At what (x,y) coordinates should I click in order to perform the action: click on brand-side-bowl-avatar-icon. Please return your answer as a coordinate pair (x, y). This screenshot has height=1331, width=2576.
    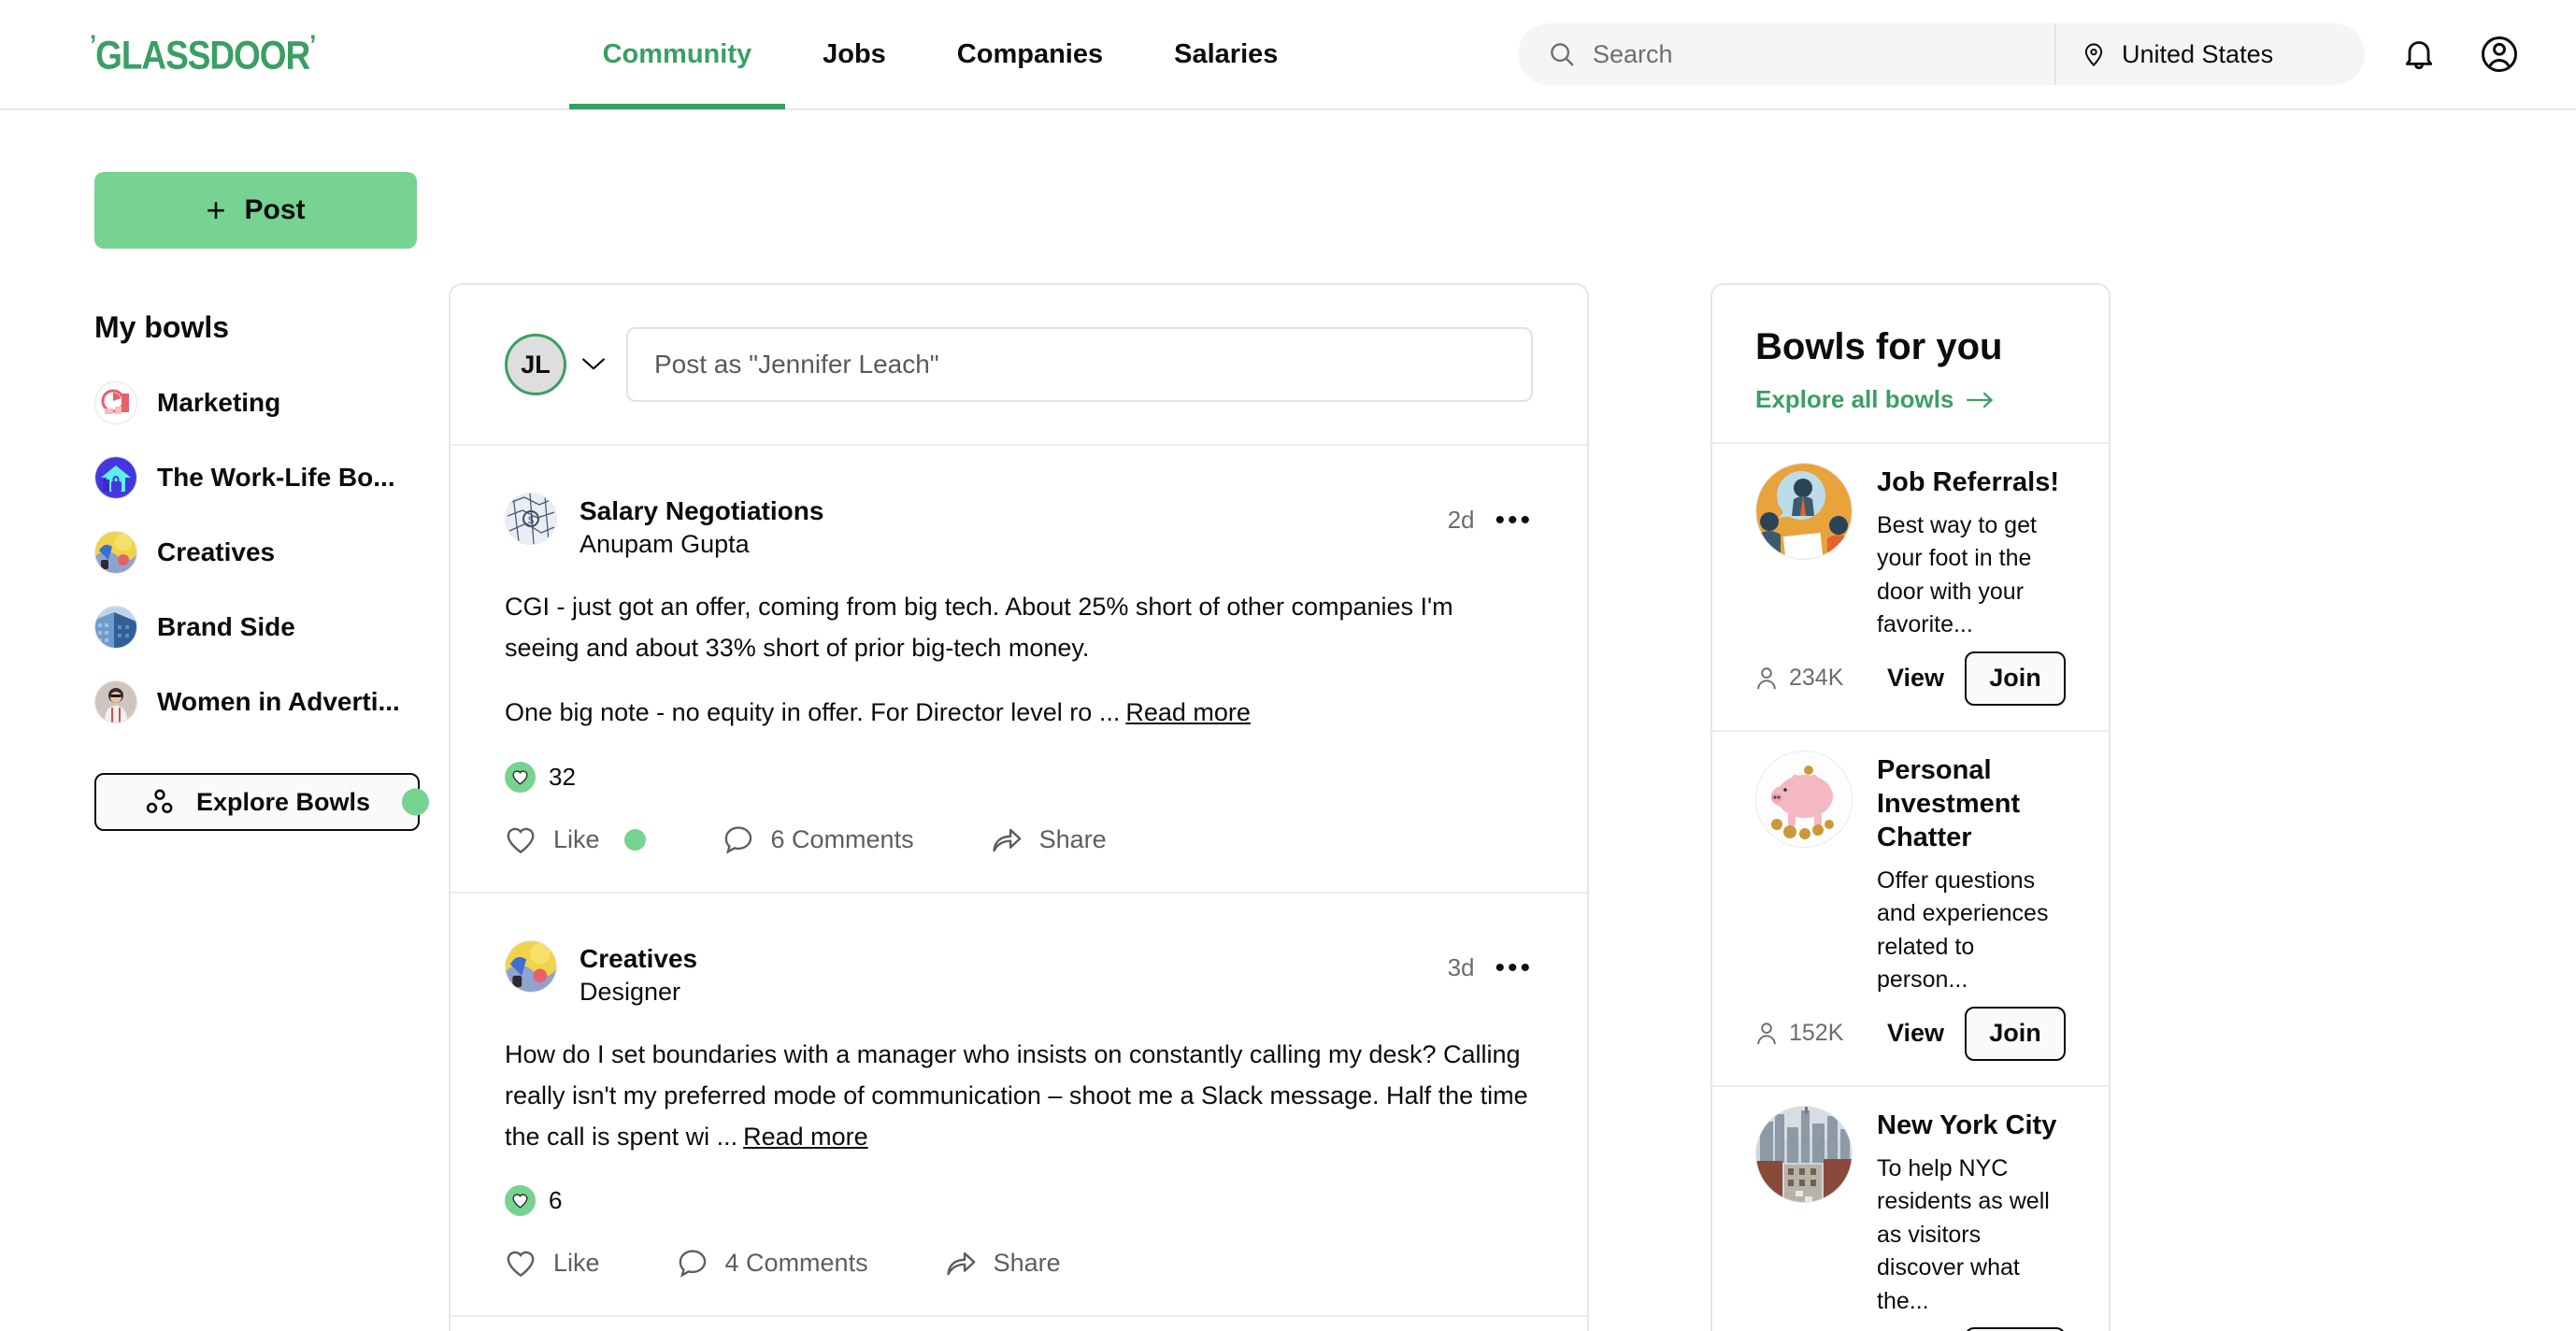
    Looking at the image, I should click on (115, 627).